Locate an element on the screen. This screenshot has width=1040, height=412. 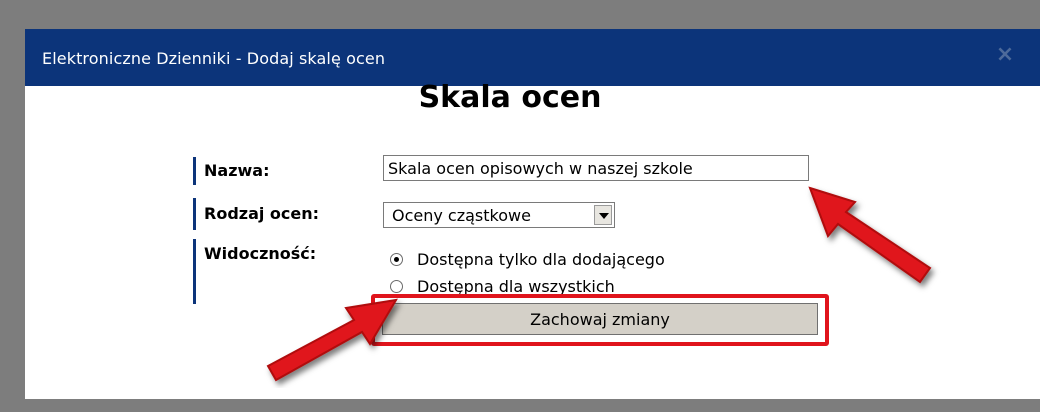
visibility-option-owner-label: Dostępna tylko dla dodającego is located at coordinates (541, 259).